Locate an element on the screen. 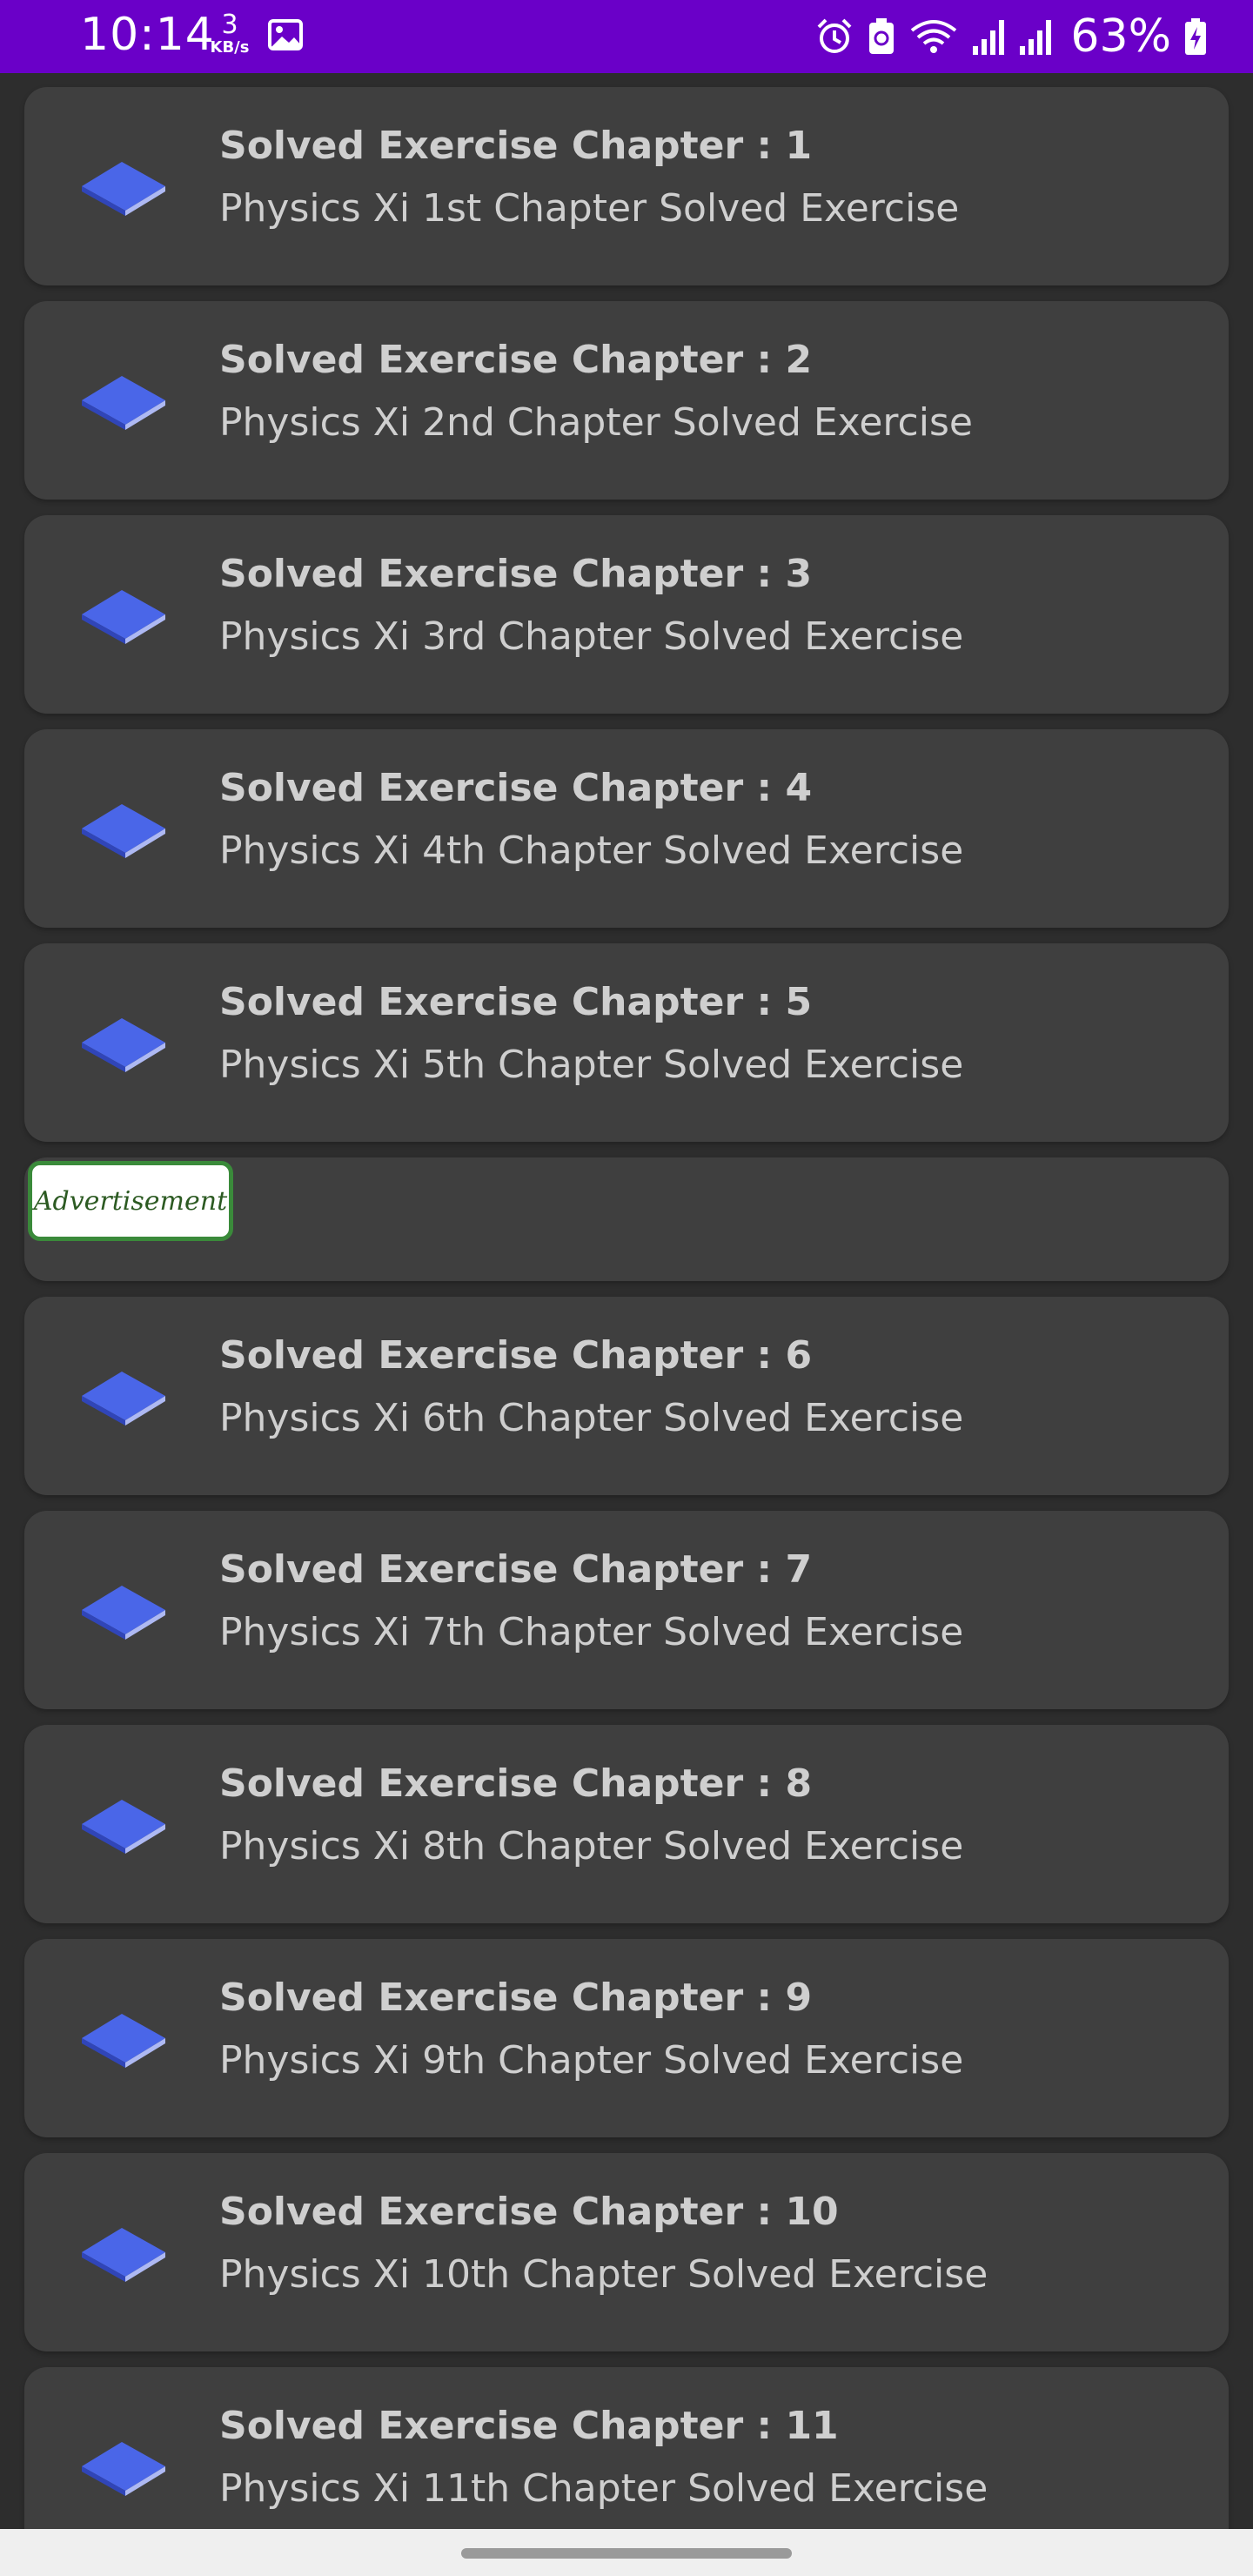 The image size is (1253, 2576). chapter-subtitle: Physics Xi 11th Chapter Solved Exercise is located at coordinates (603, 2488).